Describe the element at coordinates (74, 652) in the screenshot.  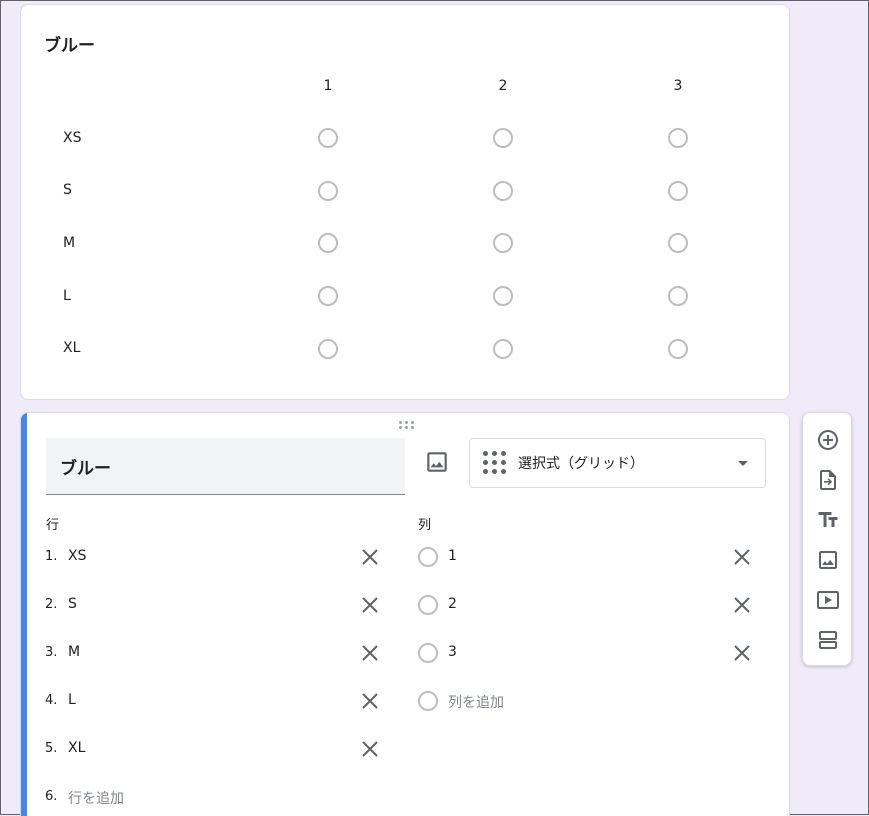
I see `row-option-input: M` at that location.